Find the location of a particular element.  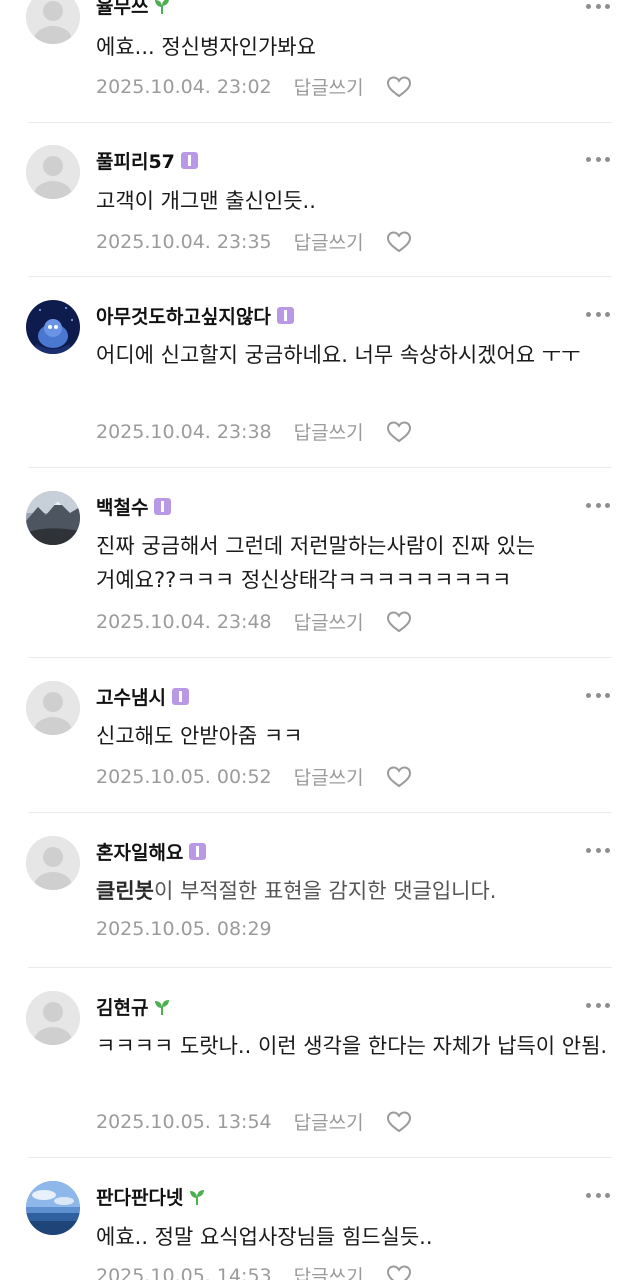

comment-text: 고객이 개그맨 출신인듯.. is located at coordinates (206, 201).